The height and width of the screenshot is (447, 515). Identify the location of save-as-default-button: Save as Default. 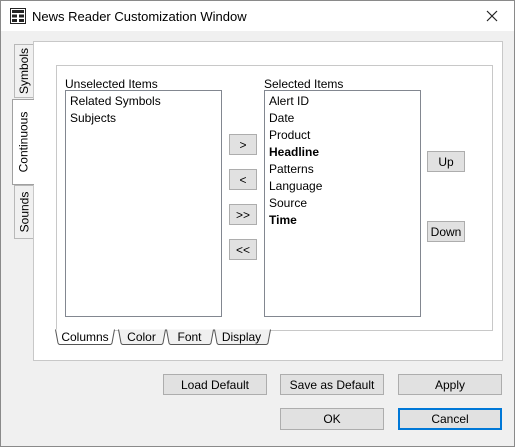
(332, 384).